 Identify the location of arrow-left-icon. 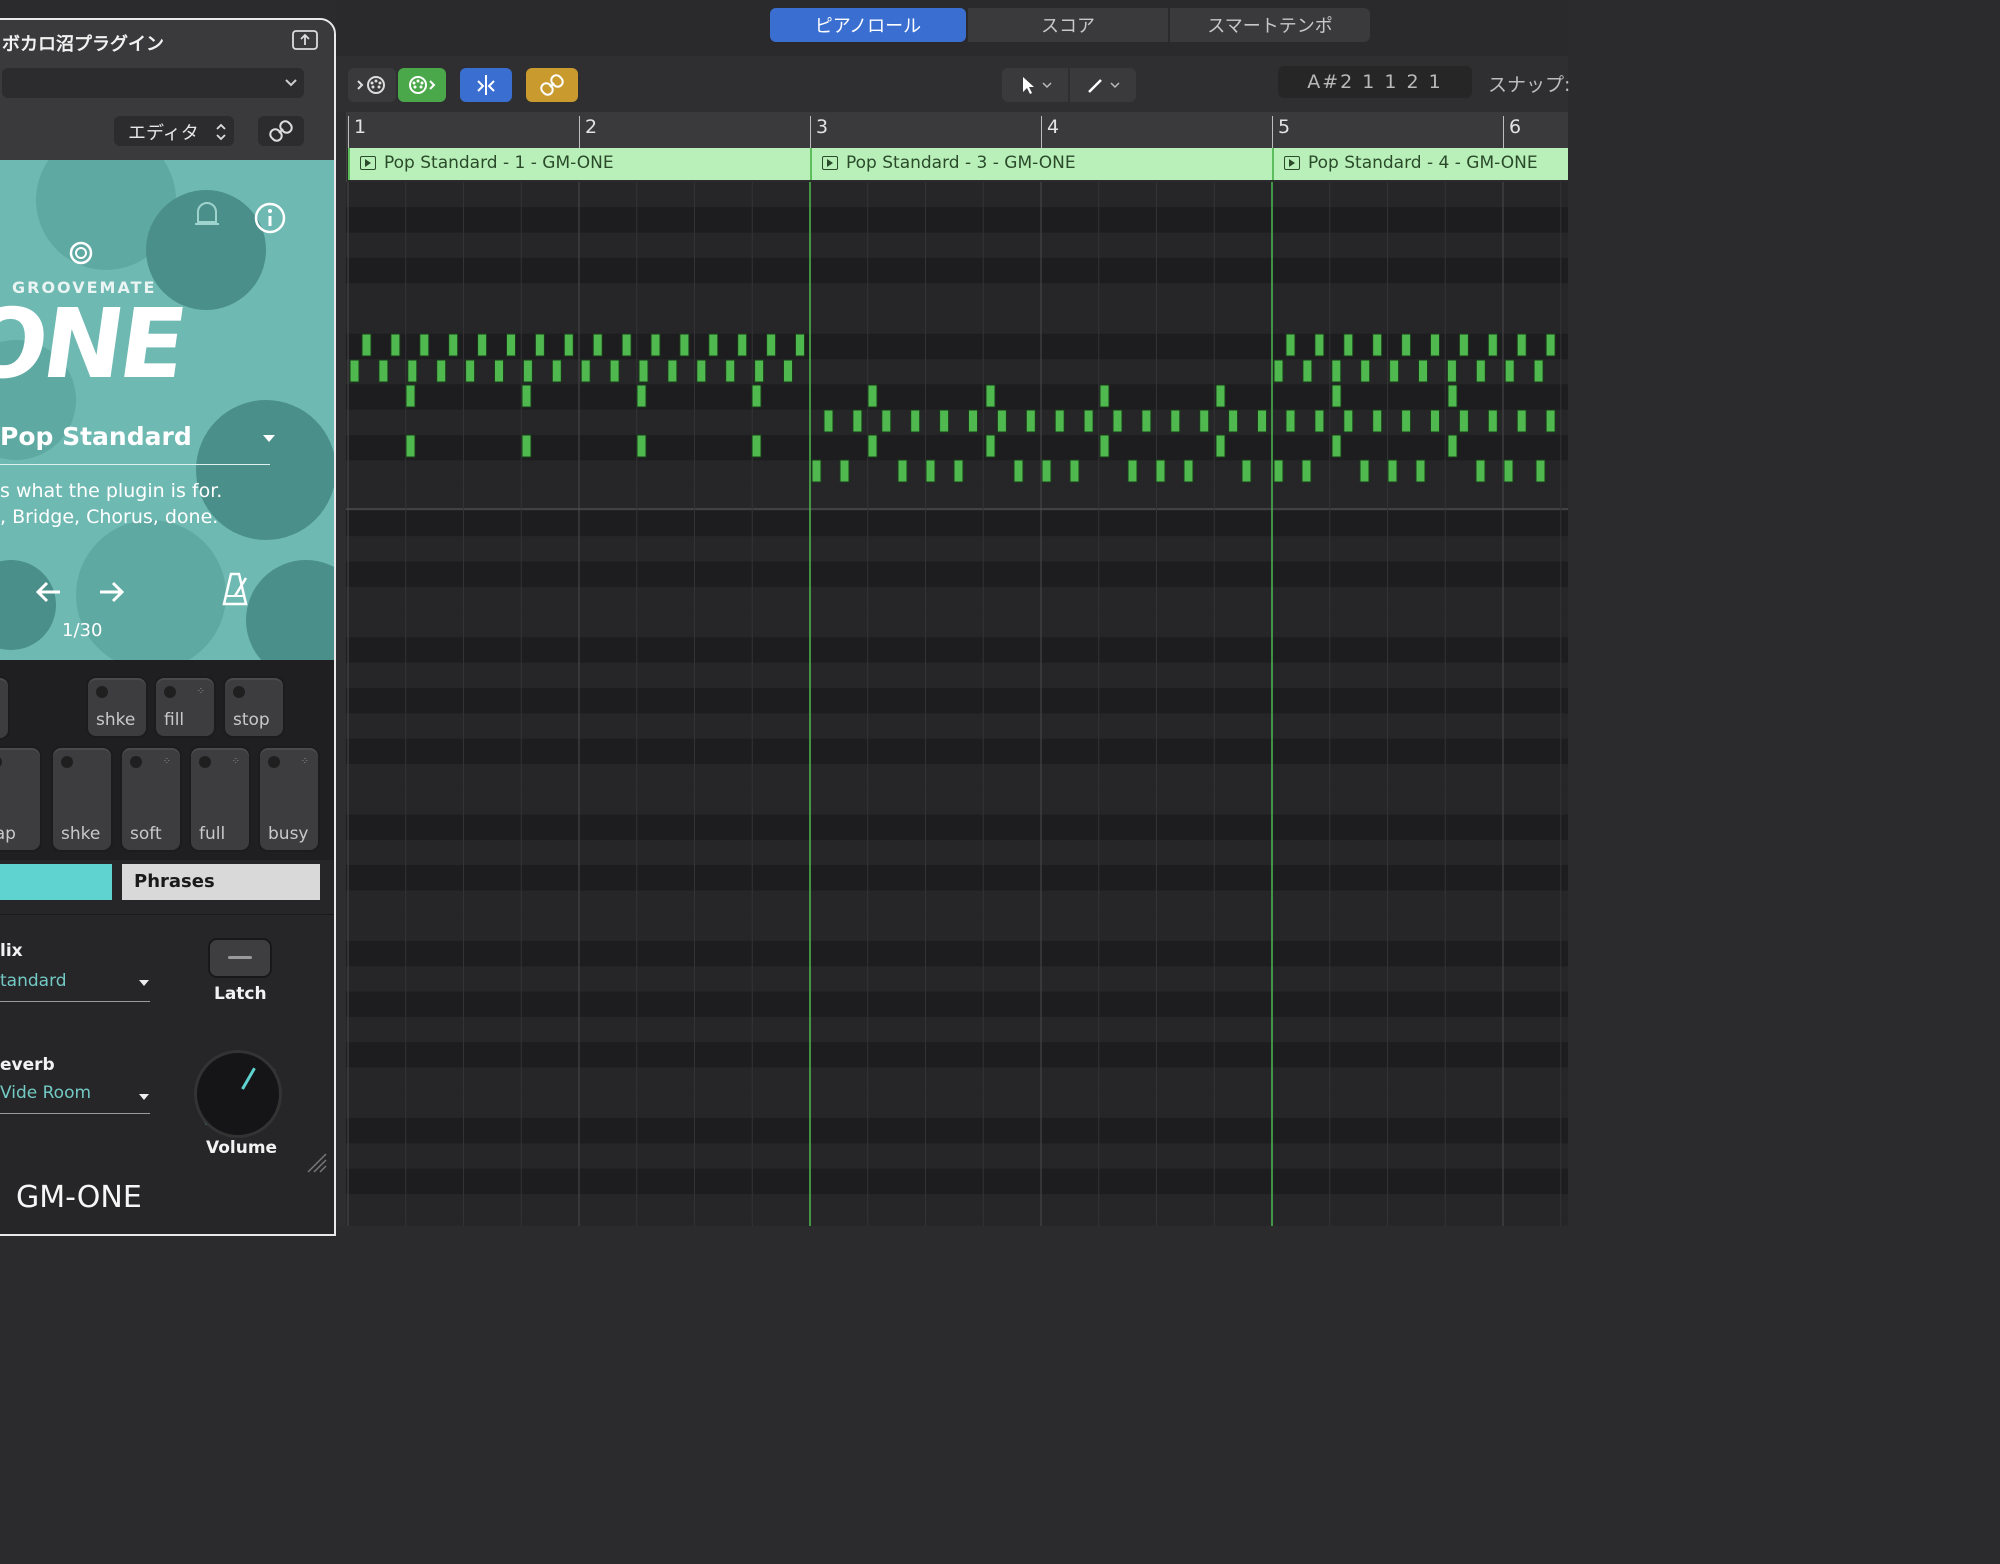
(49, 594).